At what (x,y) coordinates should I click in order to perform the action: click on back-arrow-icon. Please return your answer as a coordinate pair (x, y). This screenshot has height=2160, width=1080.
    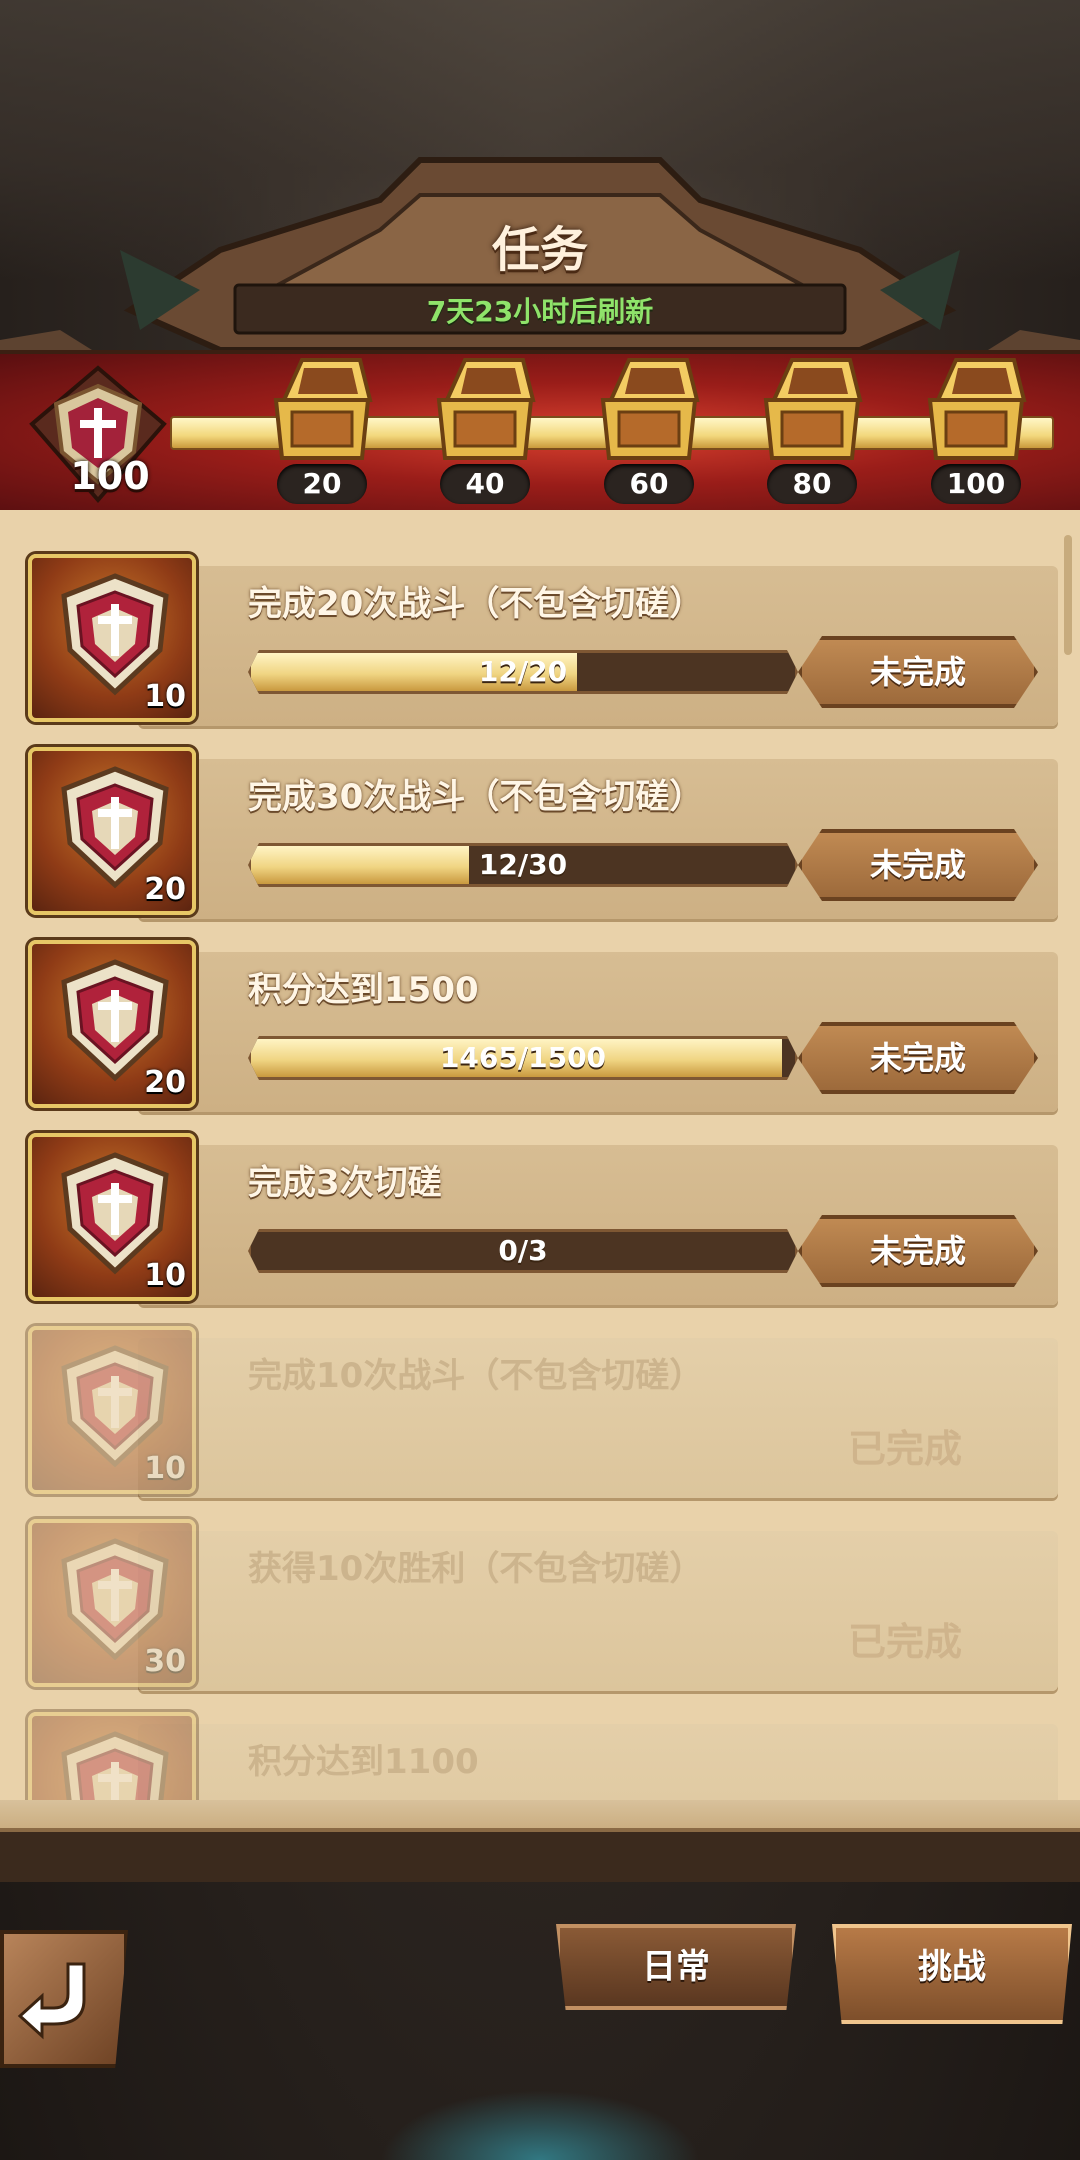
    Looking at the image, I should click on (51, 2001).